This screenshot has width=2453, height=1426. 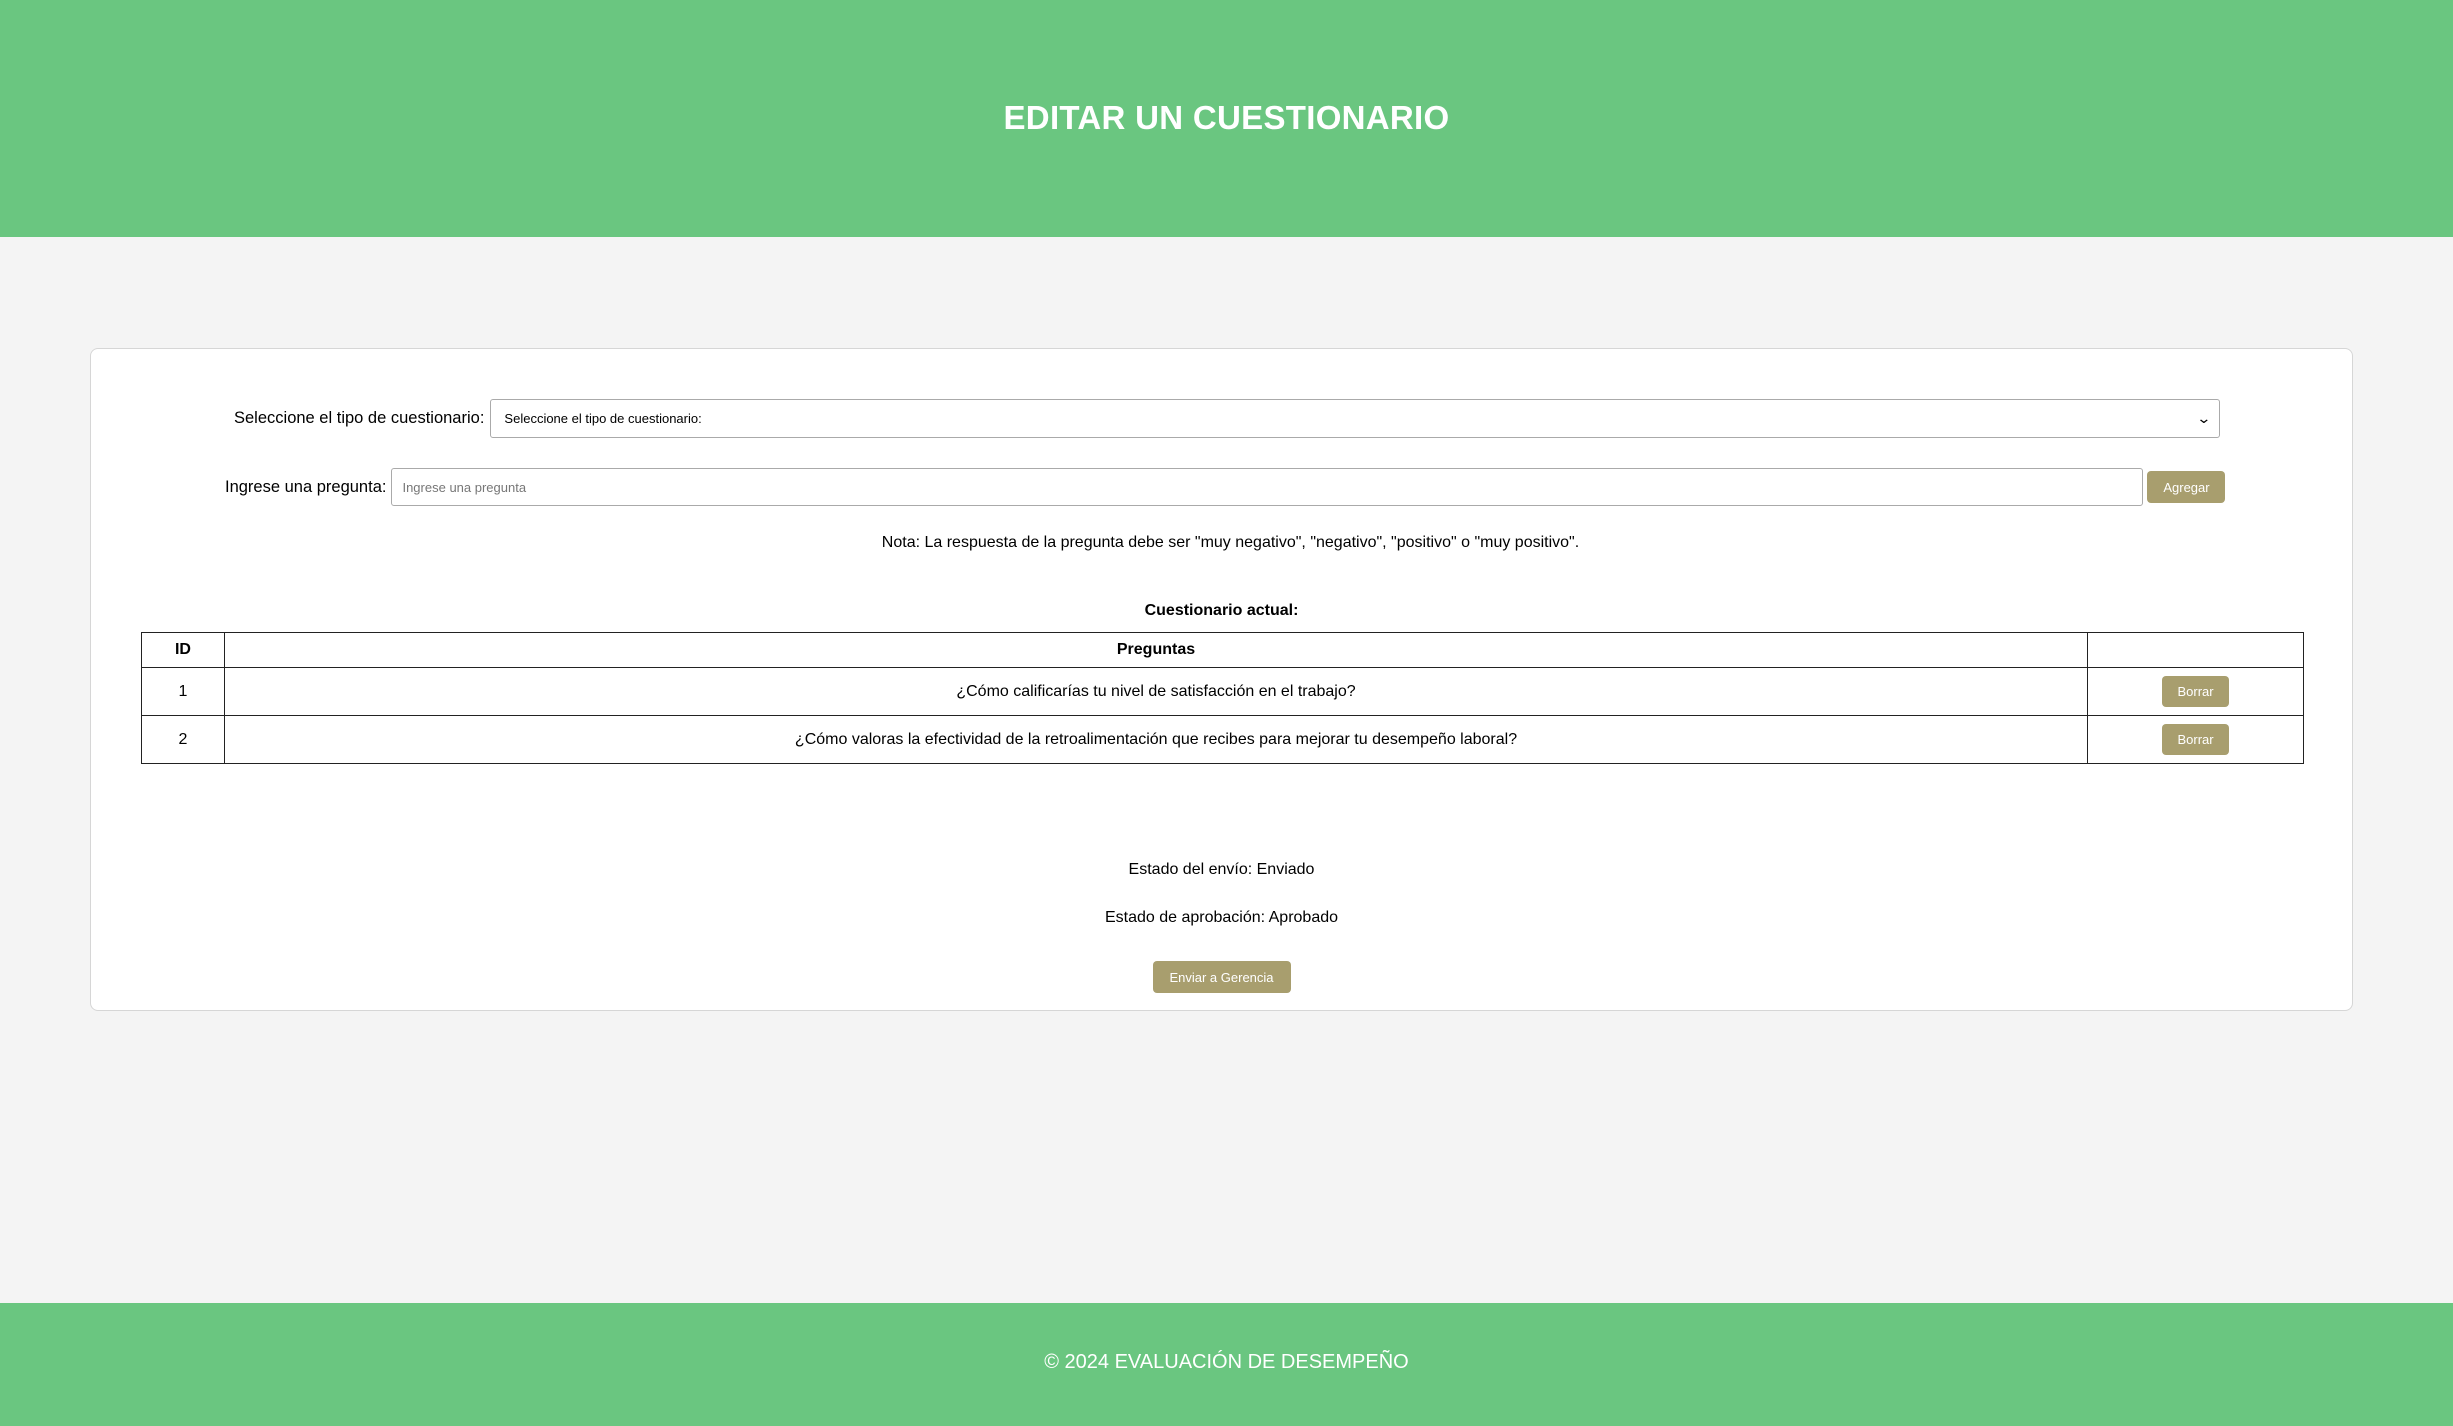 What do you see at coordinates (1156, 650) in the screenshot?
I see `column-header-questions: Preguntas` at bounding box center [1156, 650].